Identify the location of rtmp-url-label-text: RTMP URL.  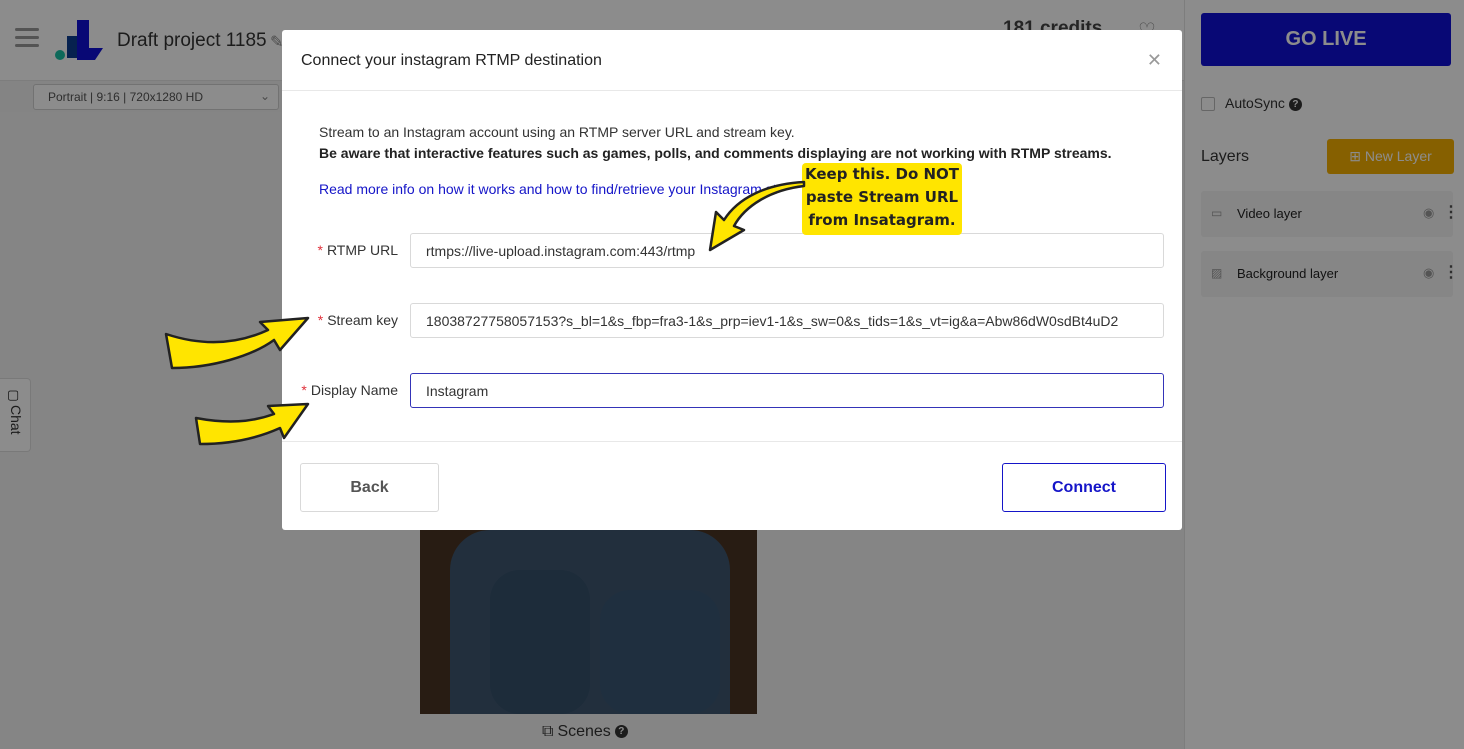
(362, 250).